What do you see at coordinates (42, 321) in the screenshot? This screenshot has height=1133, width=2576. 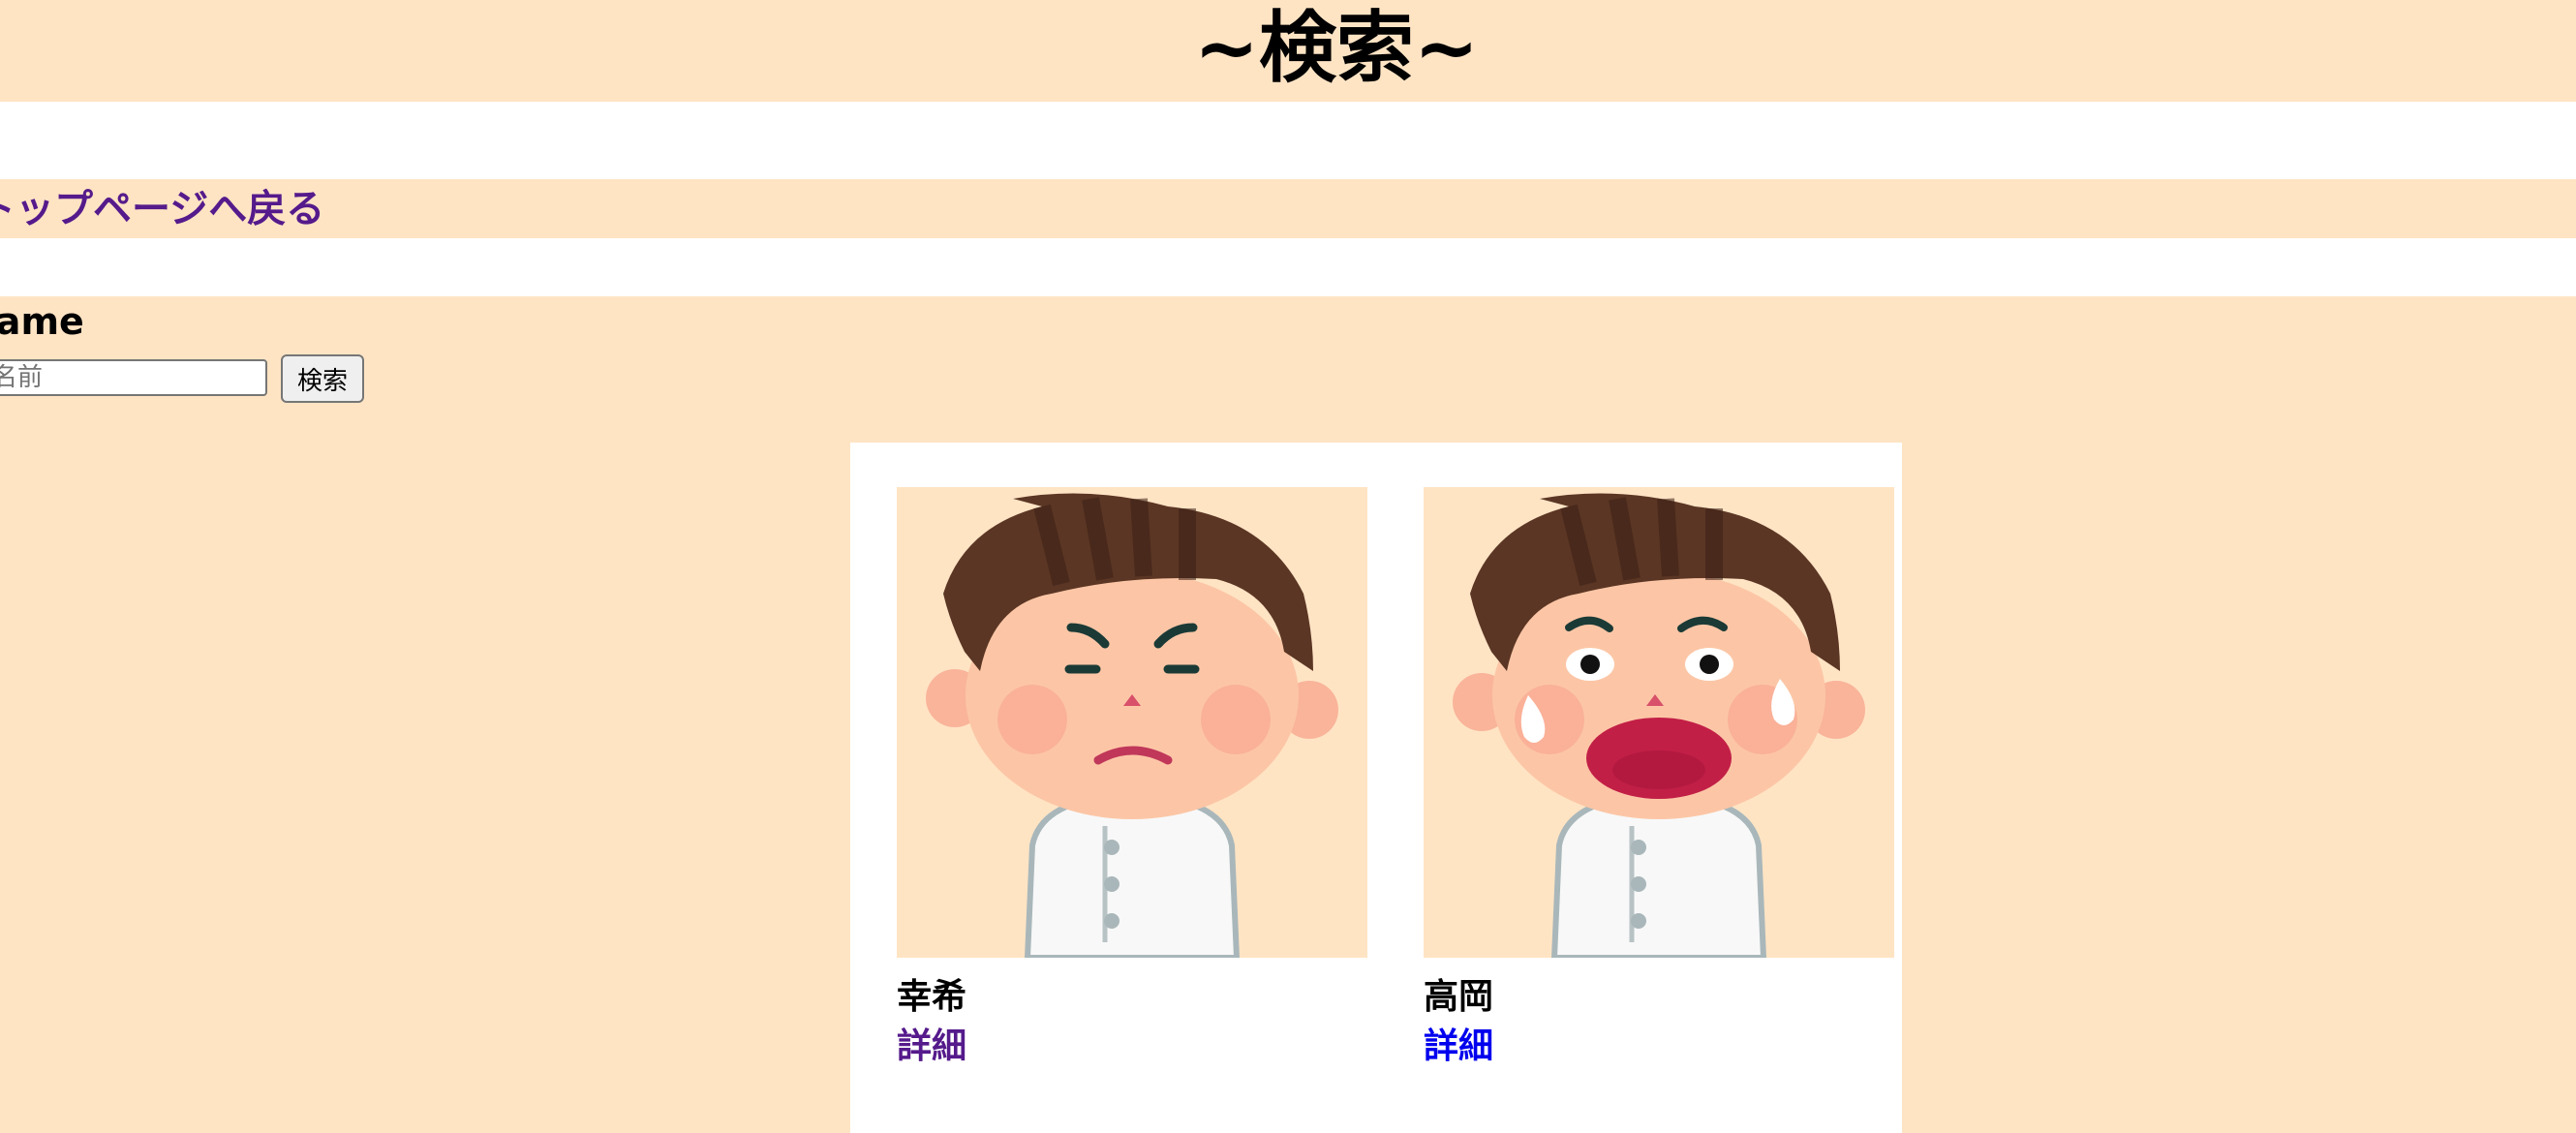 I see `name-field-label: Name` at bounding box center [42, 321].